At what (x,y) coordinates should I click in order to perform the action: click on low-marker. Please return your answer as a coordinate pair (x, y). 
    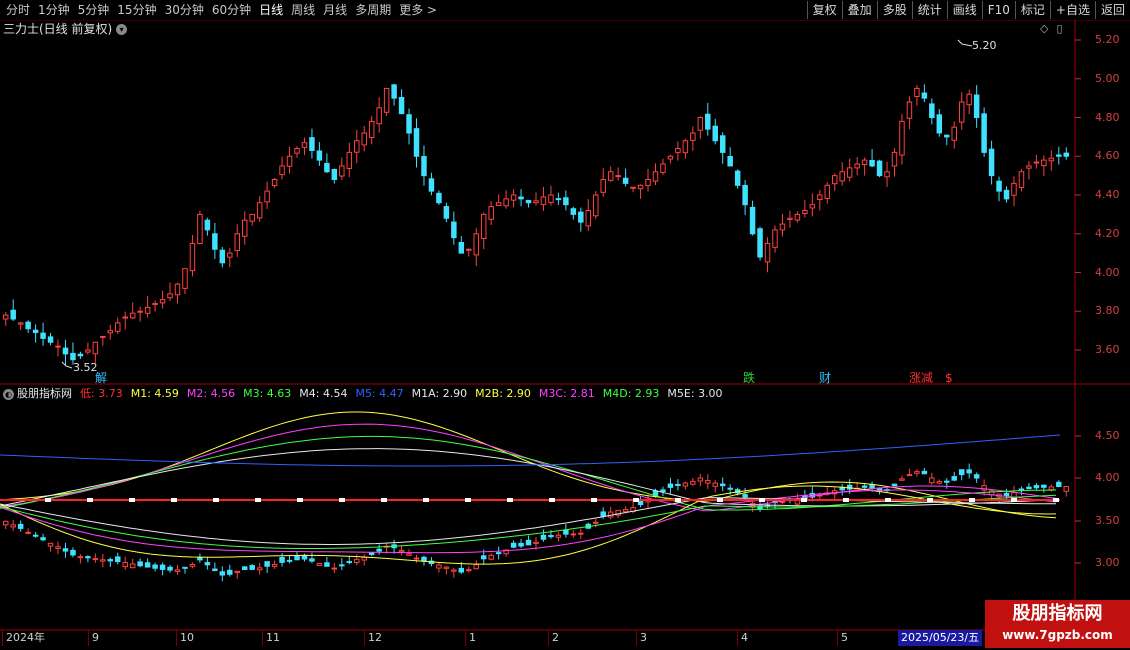
    Looking at the image, I should click on (67, 365).